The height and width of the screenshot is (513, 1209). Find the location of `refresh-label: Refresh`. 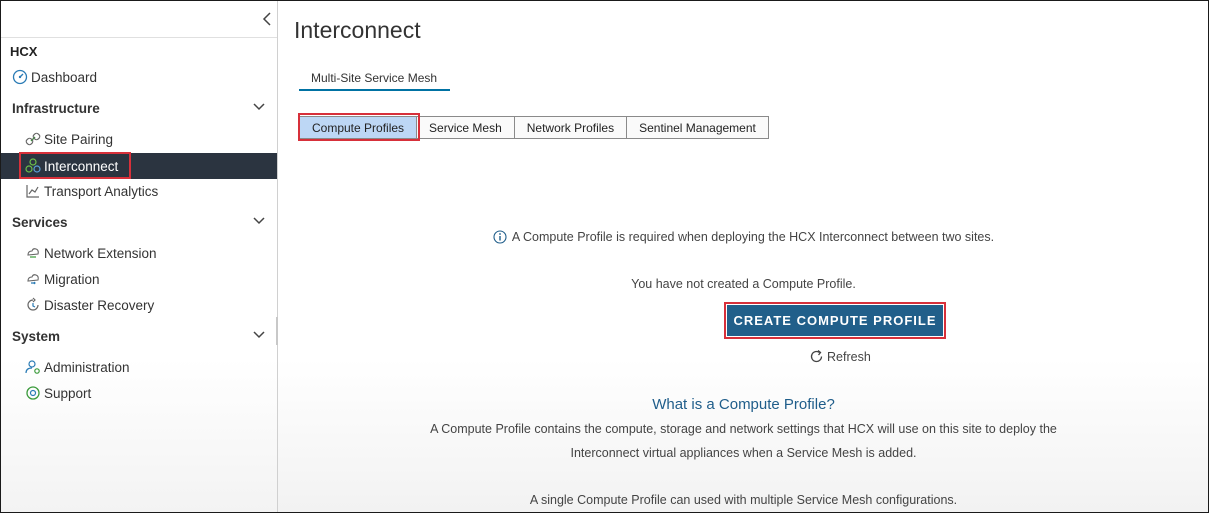

refresh-label: Refresh is located at coordinates (849, 356).